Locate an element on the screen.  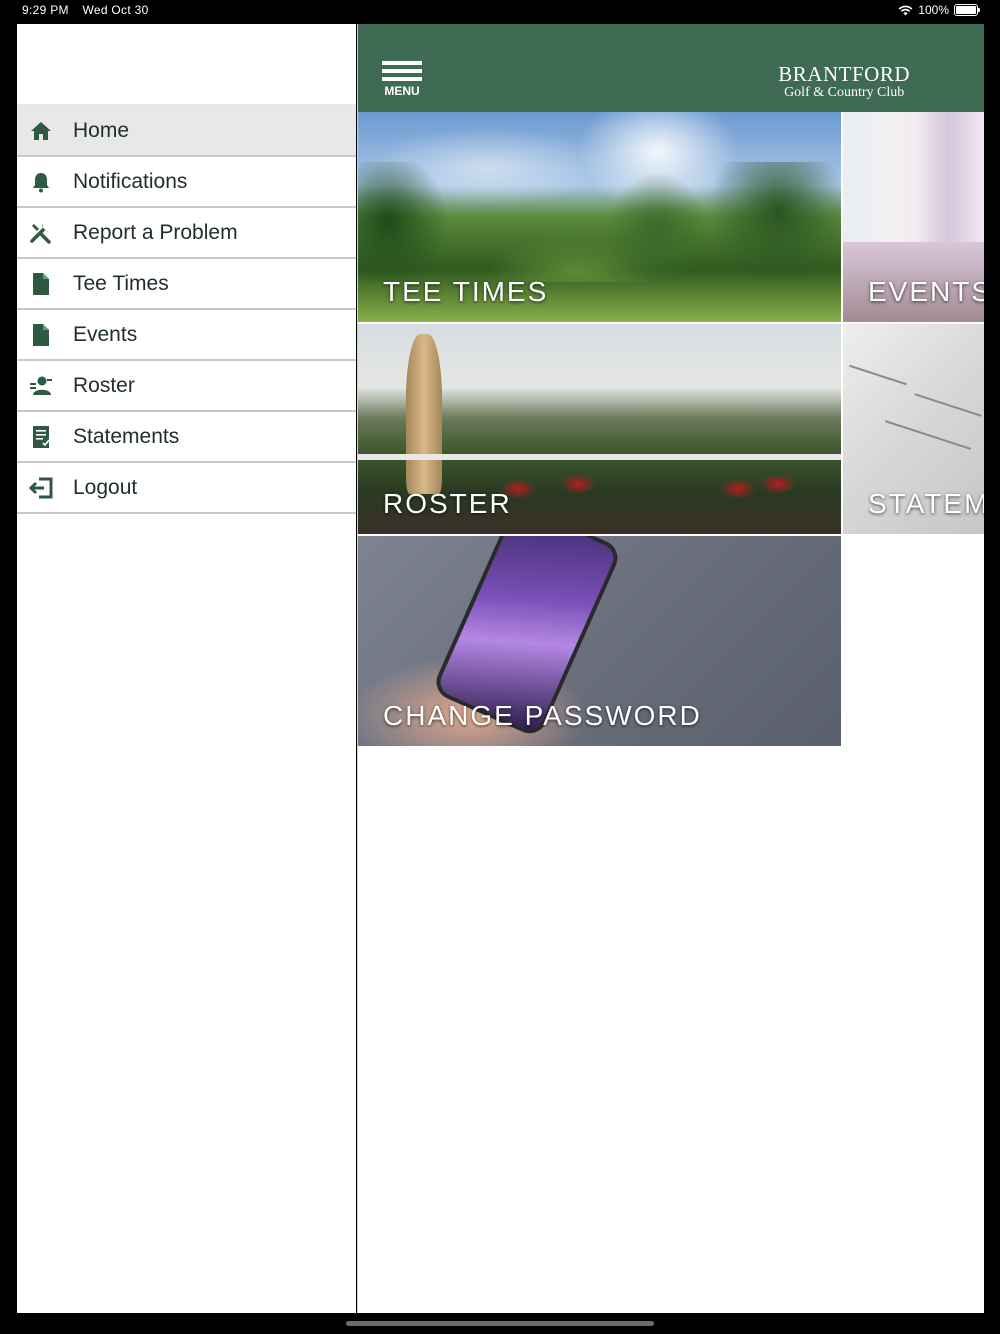
banquet-drape-image is located at coordinates (948, 182).